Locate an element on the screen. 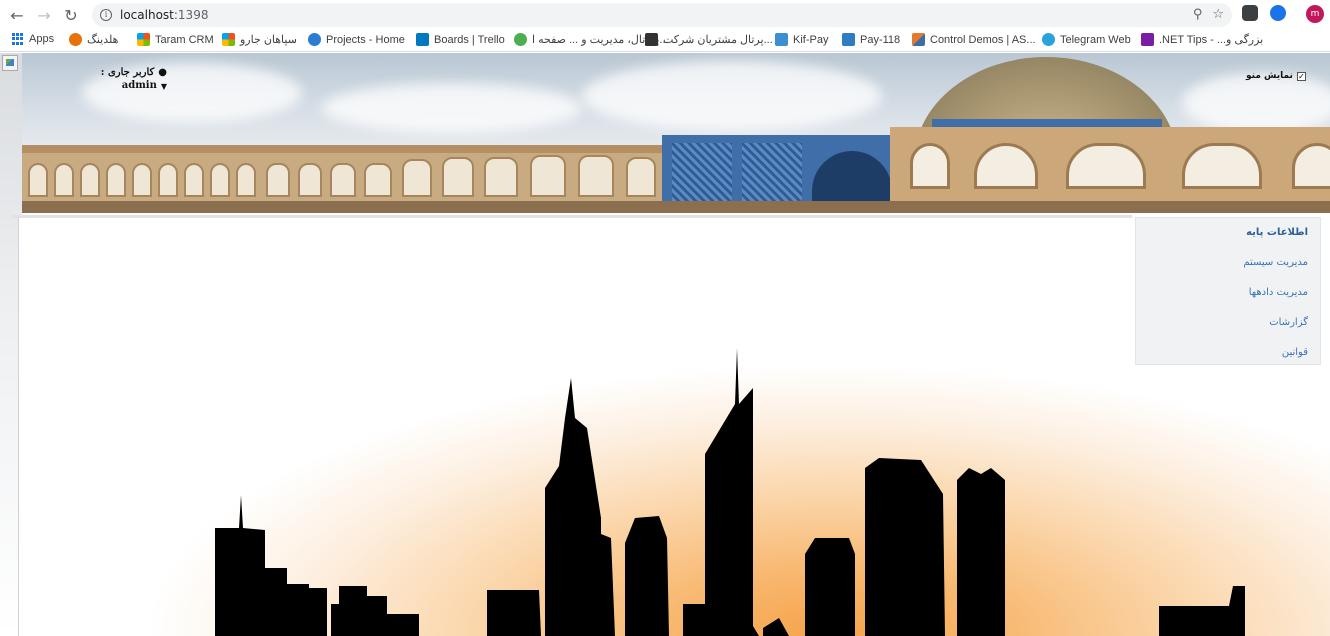 This screenshot has height=636, width=1330. bookmark-projects: Projects - Home is located at coordinates (356, 39).